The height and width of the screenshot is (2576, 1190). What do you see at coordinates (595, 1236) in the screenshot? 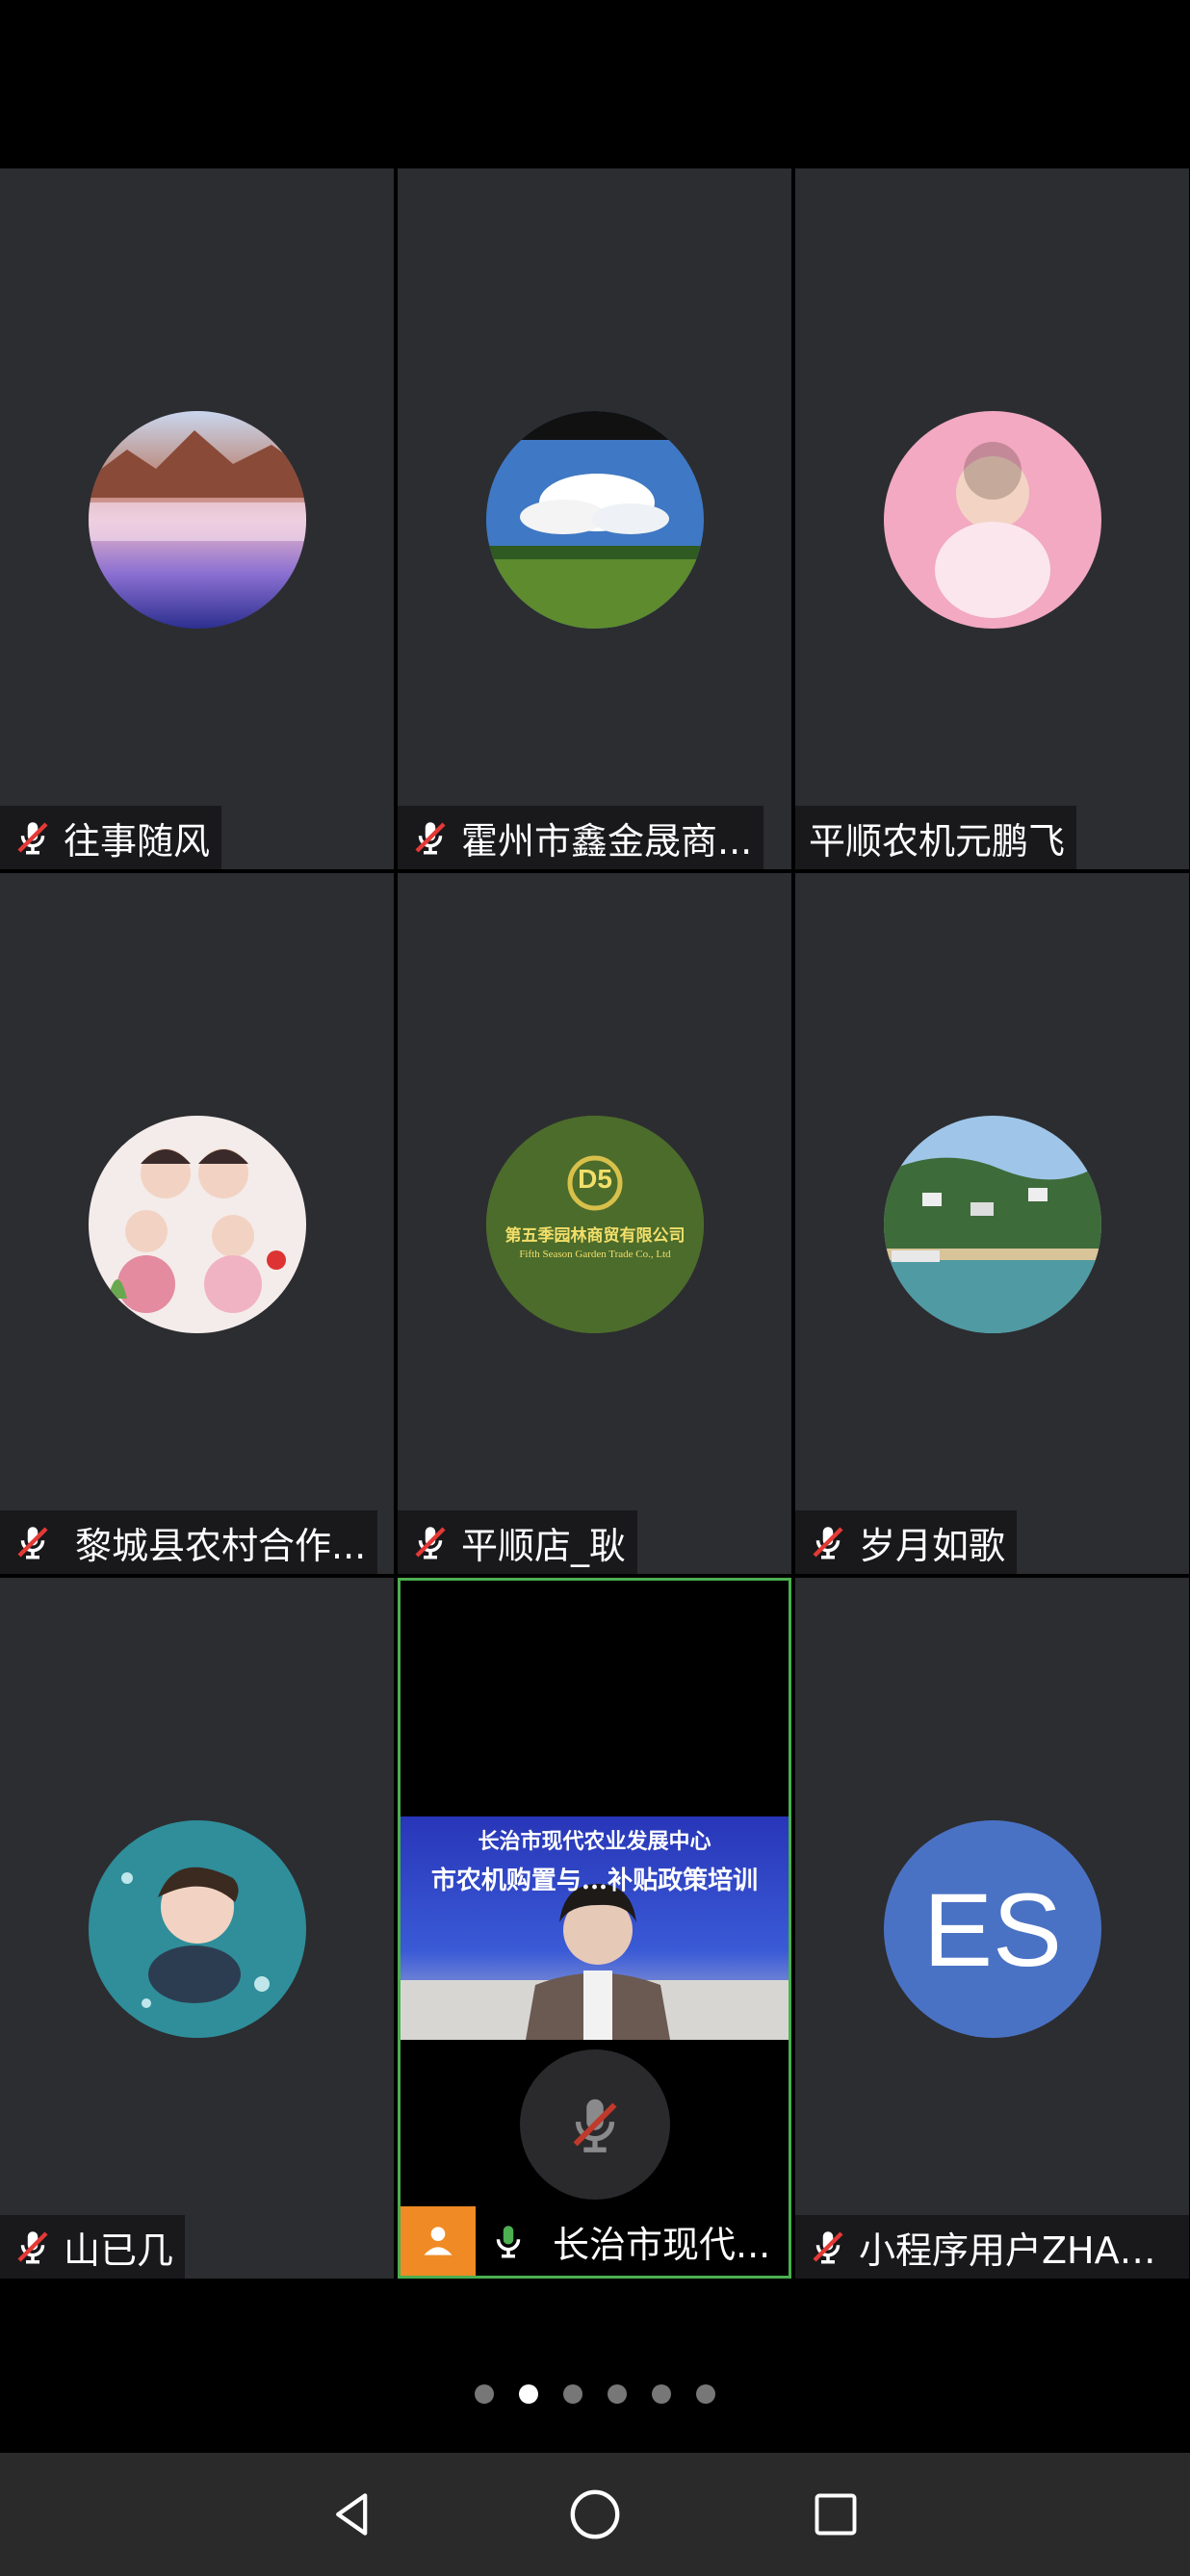
I see `logo-company-name: 第五季园林商贸有限公司` at bounding box center [595, 1236].